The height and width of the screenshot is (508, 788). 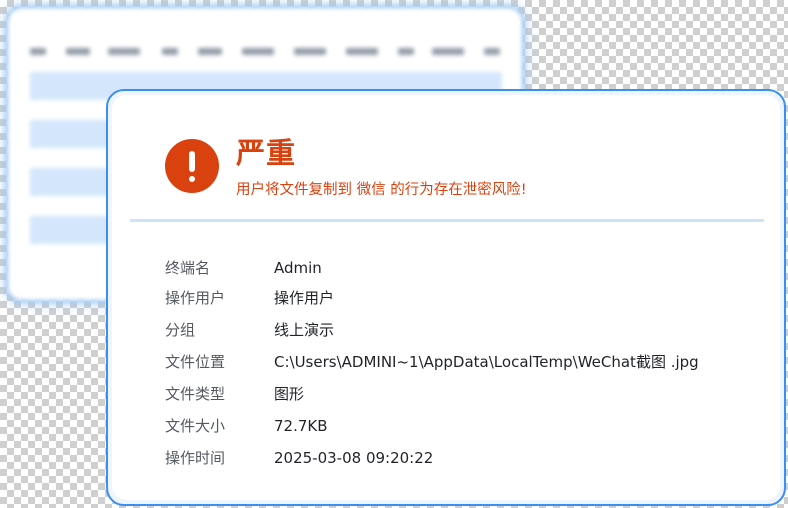 I want to click on detail-label: 操作用户, so click(x=195, y=298).